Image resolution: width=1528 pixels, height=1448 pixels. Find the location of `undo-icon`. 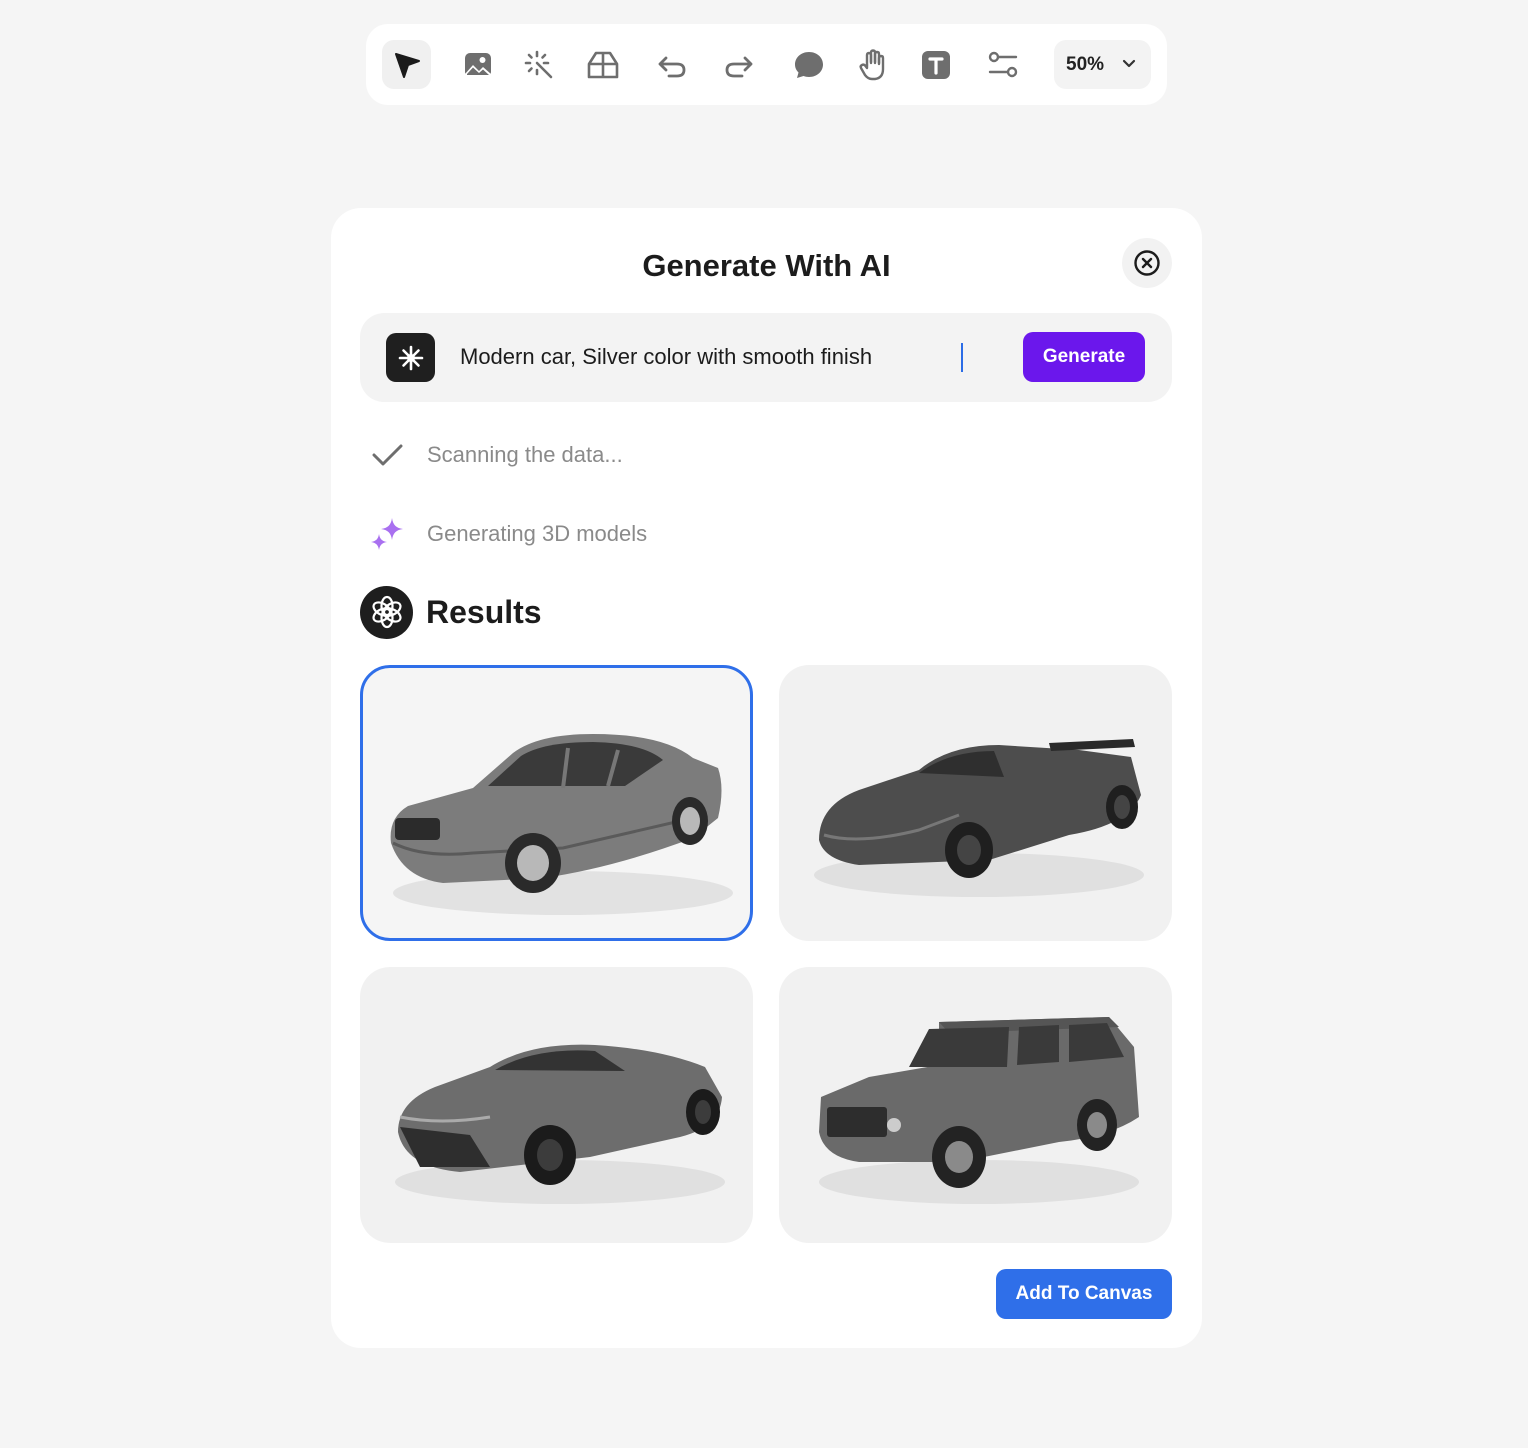

undo-icon is located at coordinates (671, 66).